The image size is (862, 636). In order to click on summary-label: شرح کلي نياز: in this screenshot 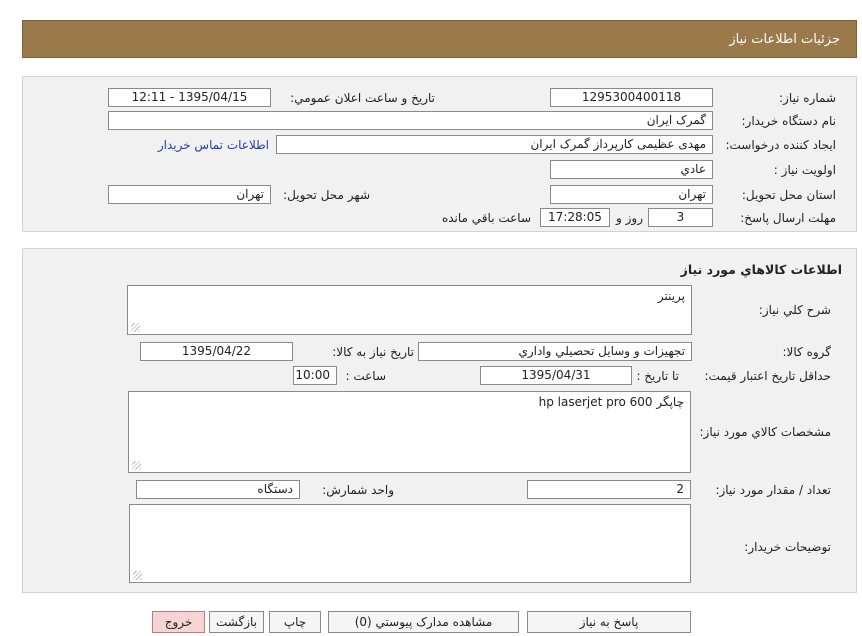, I will do `click(794, 310)`.